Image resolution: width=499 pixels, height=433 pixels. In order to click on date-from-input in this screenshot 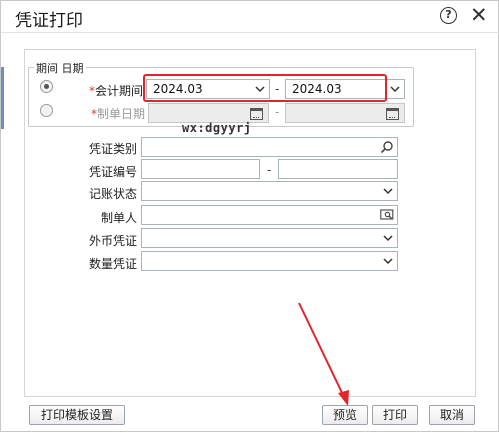, I will do `click(208, 113)`.